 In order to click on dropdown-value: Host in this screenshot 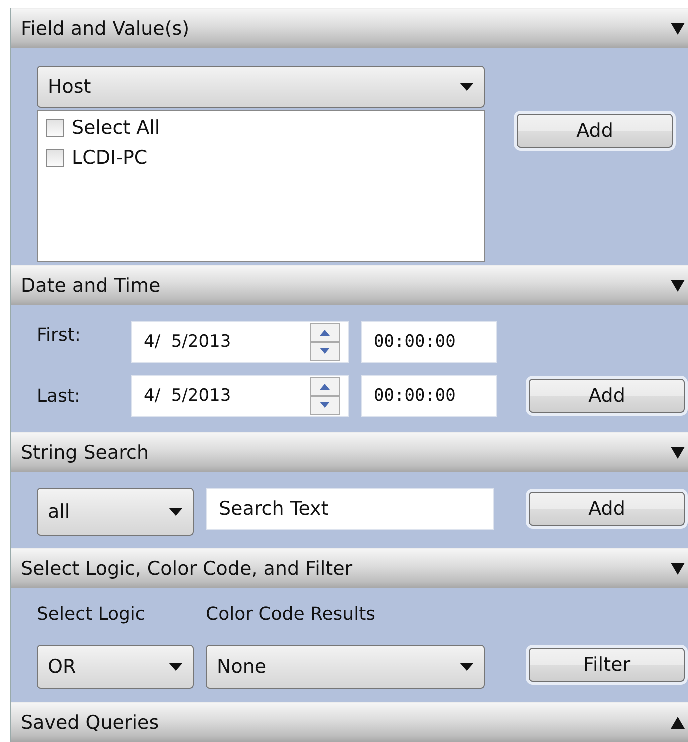, I will do `click(70, 87)`.